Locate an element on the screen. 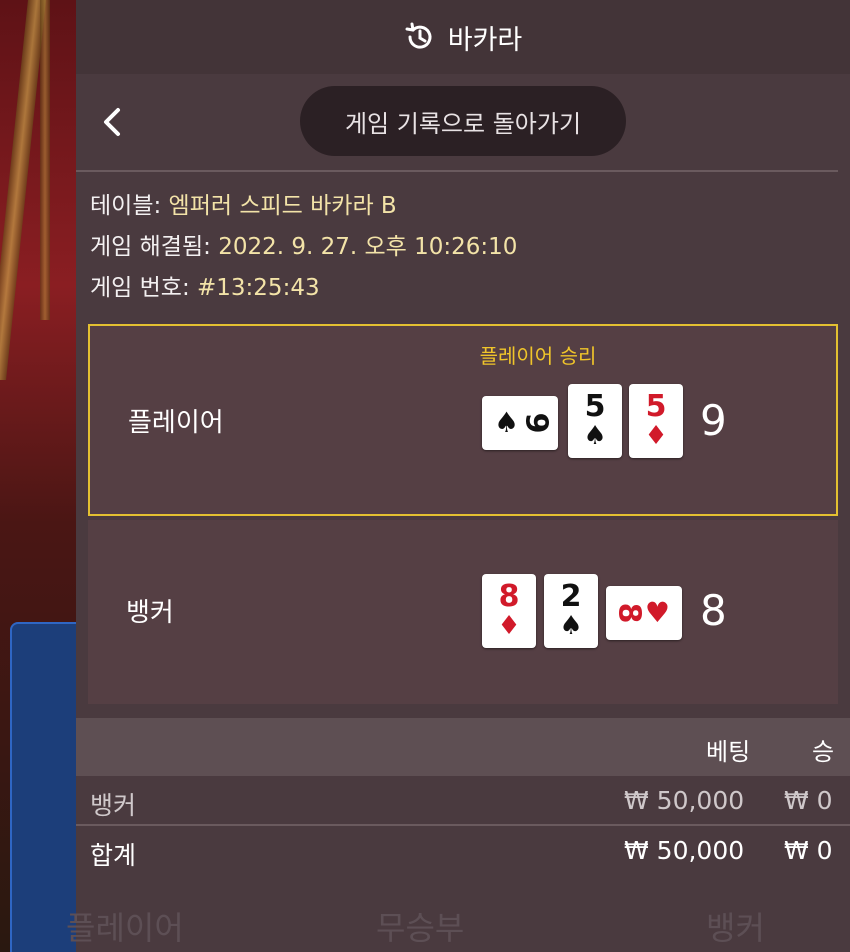  game-number-label: 게임 번호: is located at coordinates (140, 288).